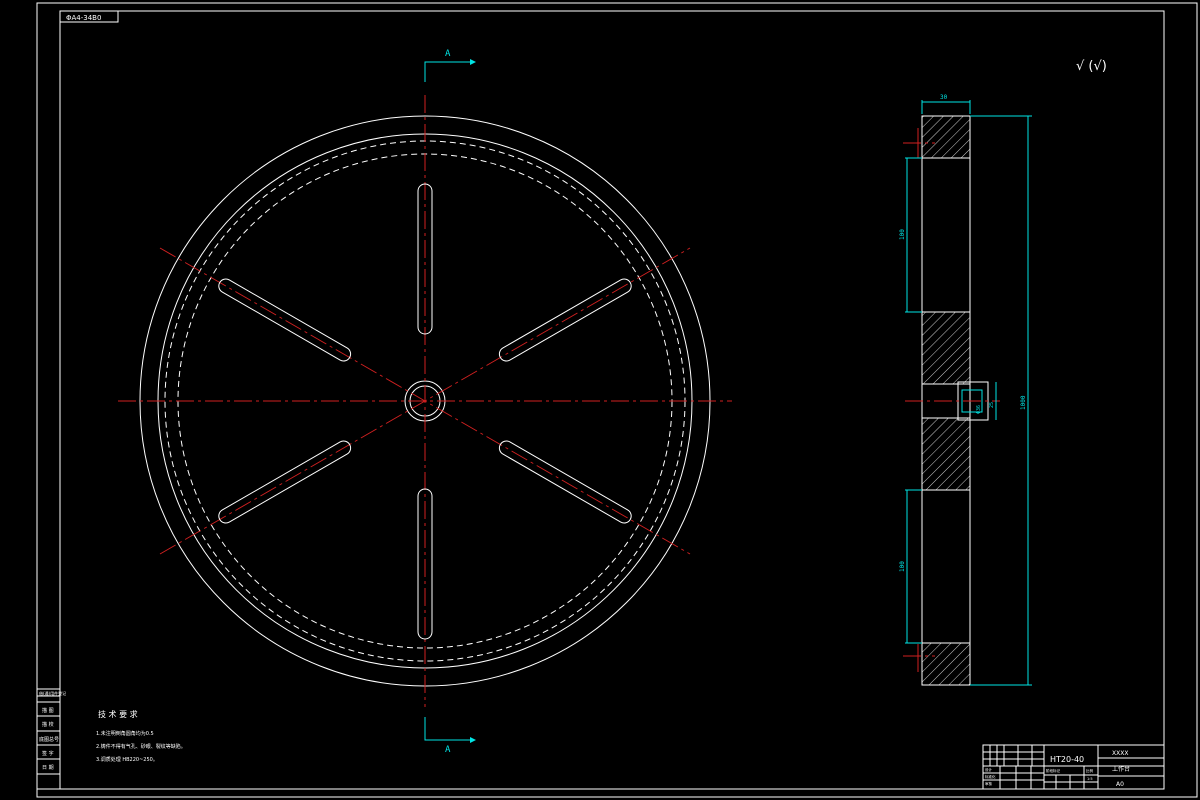 Image resolution: width=1200 pixels, height=800 pixels. Describe the element at coordinates (965, 390) in the screenshot. I see `side-section-view: 30 100 100 1000 Φ36 25` at that location.